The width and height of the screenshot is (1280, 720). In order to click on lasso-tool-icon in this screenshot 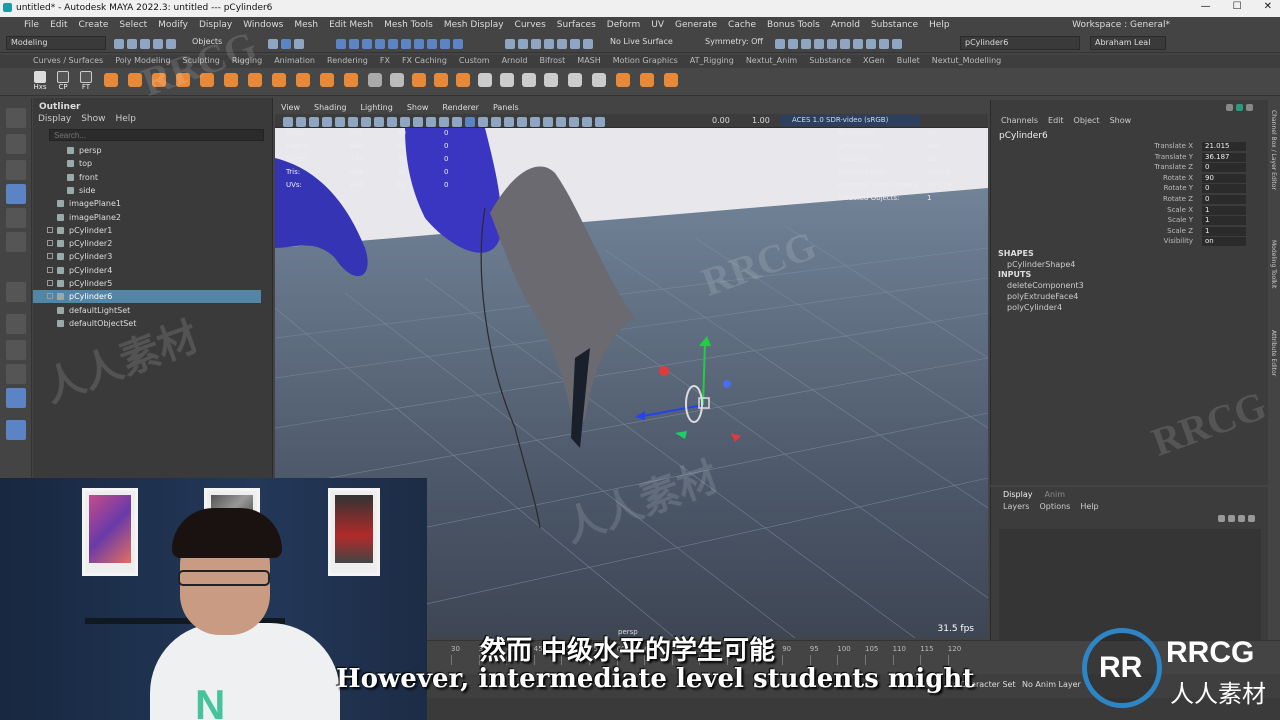, I will do `click(16, 144)`.